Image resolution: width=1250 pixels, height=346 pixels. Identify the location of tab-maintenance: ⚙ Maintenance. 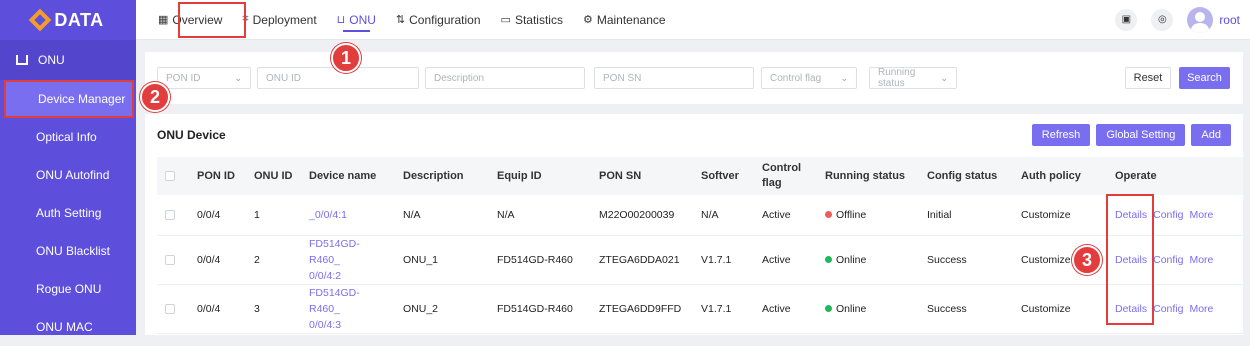
(624, 20).